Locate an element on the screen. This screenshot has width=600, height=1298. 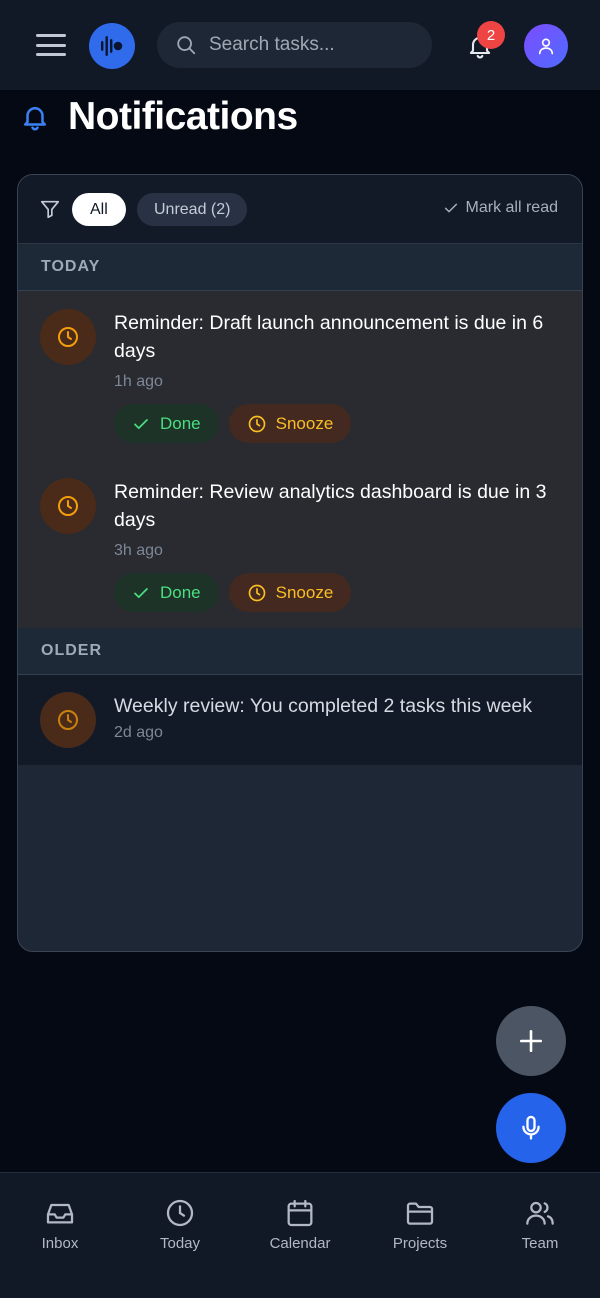
plus-icon is located at coordinates (531, 1041).